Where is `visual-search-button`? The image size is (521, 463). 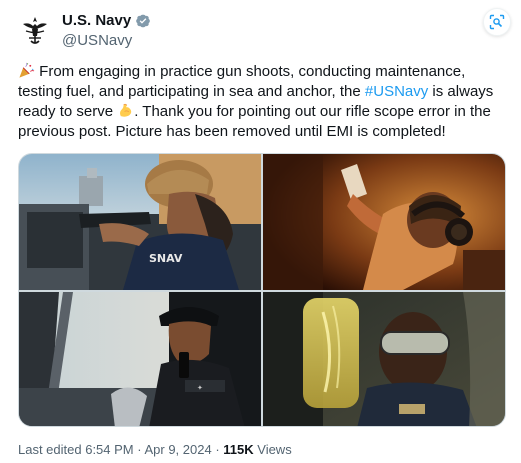
visual-search-button is located at coordinates (497, 22).